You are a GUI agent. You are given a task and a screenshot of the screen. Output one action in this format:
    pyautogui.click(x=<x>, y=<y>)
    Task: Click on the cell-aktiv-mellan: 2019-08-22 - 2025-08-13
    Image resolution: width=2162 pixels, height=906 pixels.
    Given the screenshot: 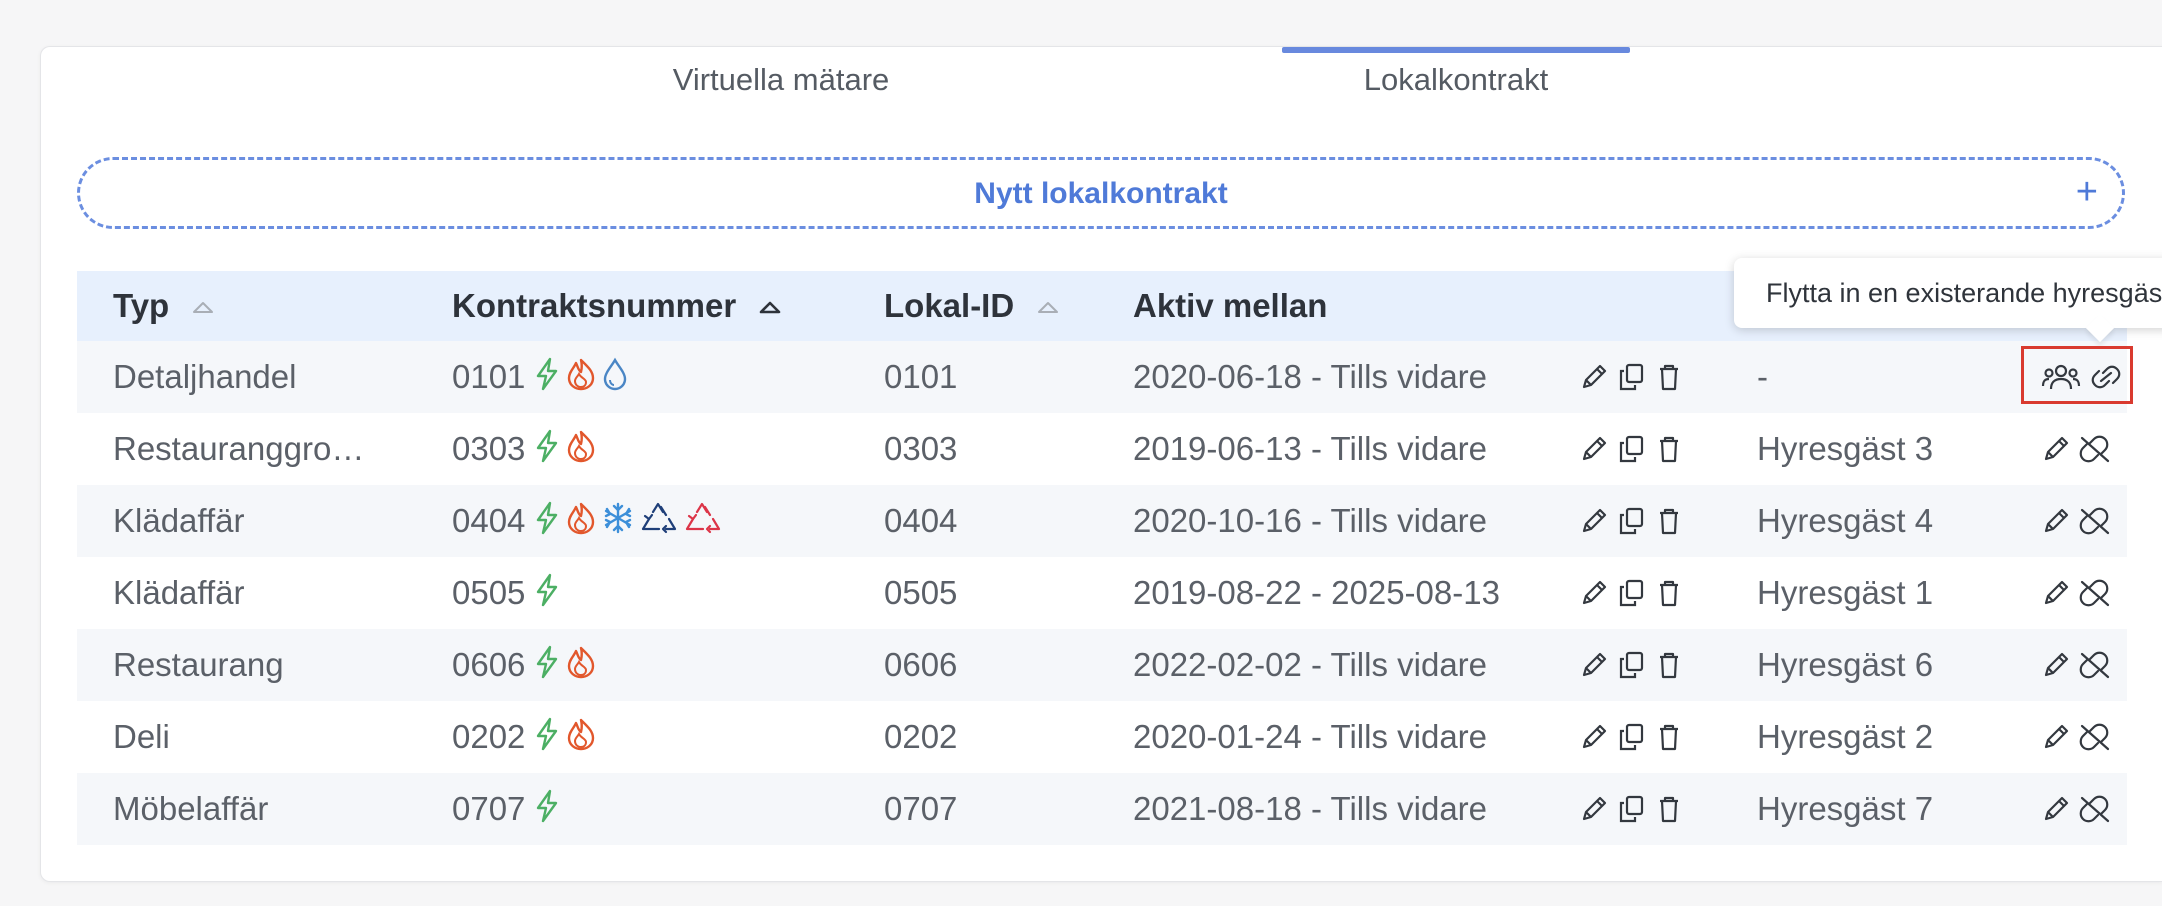 What is the action you would take?
    pyautogui.click(x=1316, y=592)
    